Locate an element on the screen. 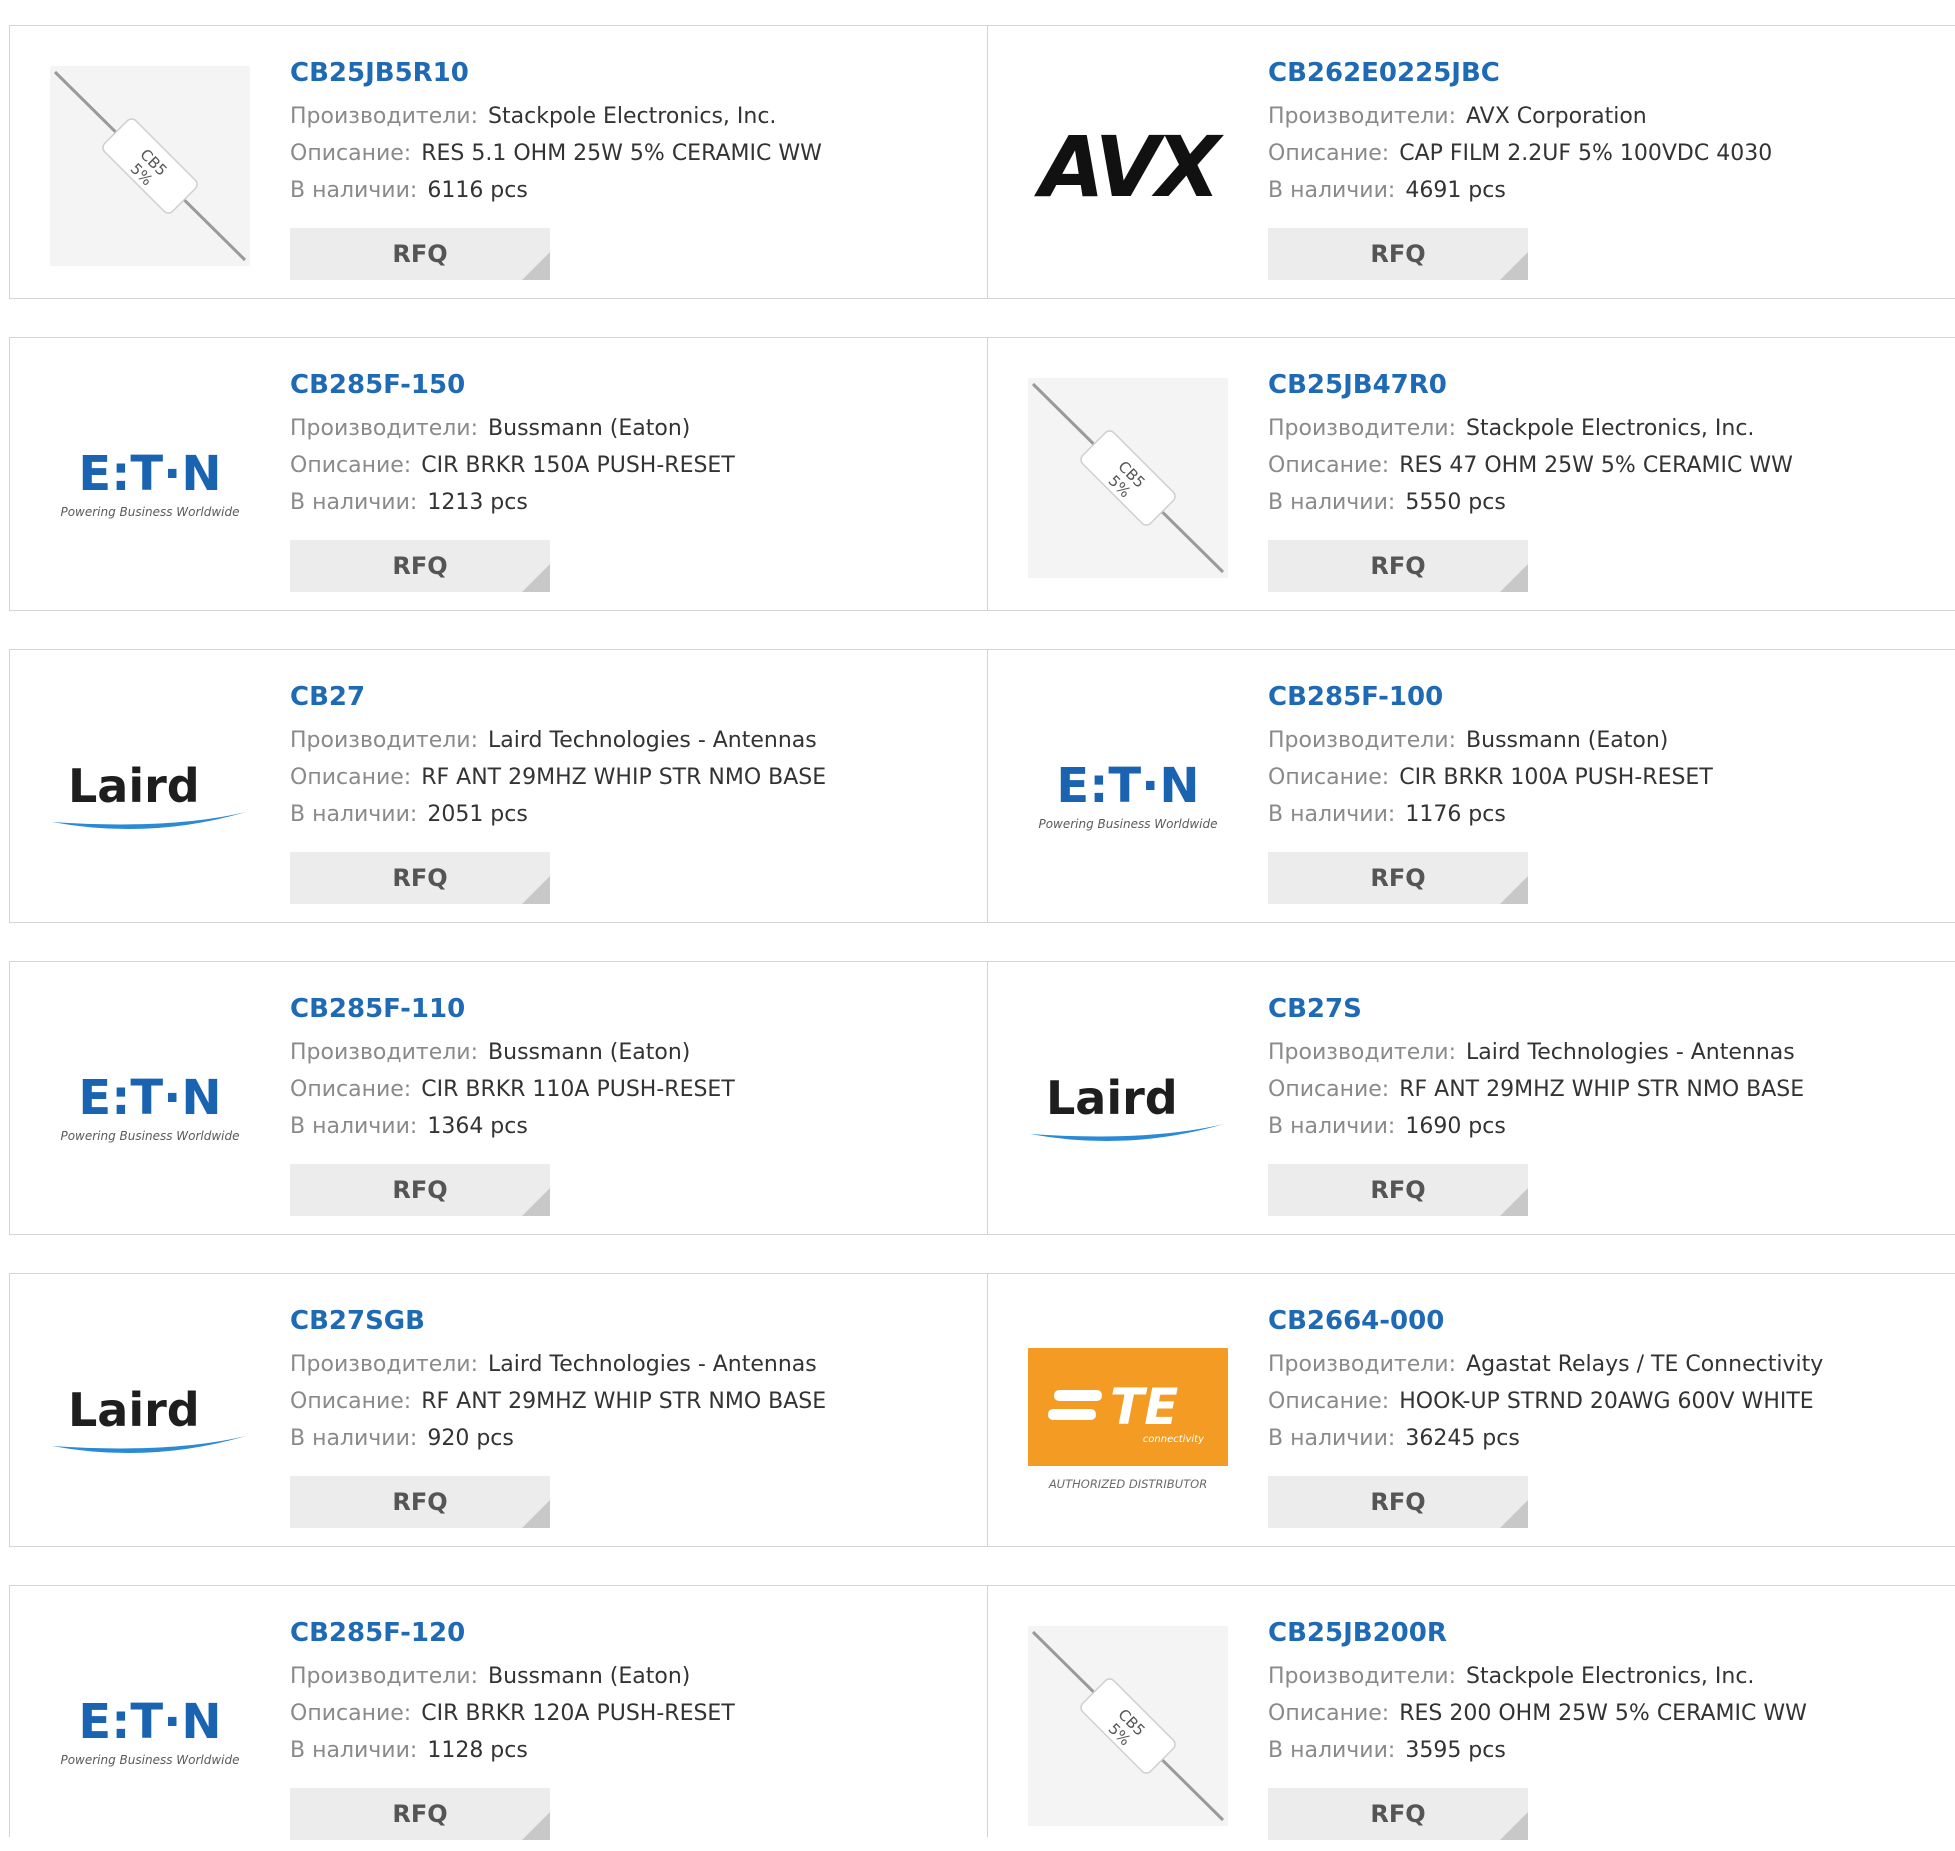  laird-wordmark: Laird is located at coordinates (134, 786).